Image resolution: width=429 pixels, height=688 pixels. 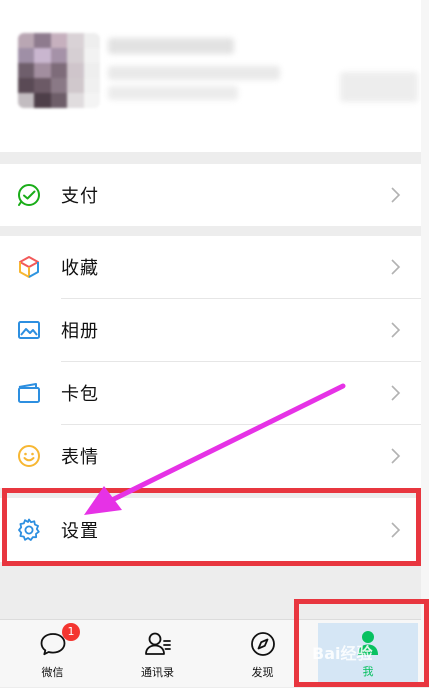 What do you see at coordinates (262, 644) in the screenshot?
I see `compass-icon` at bounding box center [262, 644].